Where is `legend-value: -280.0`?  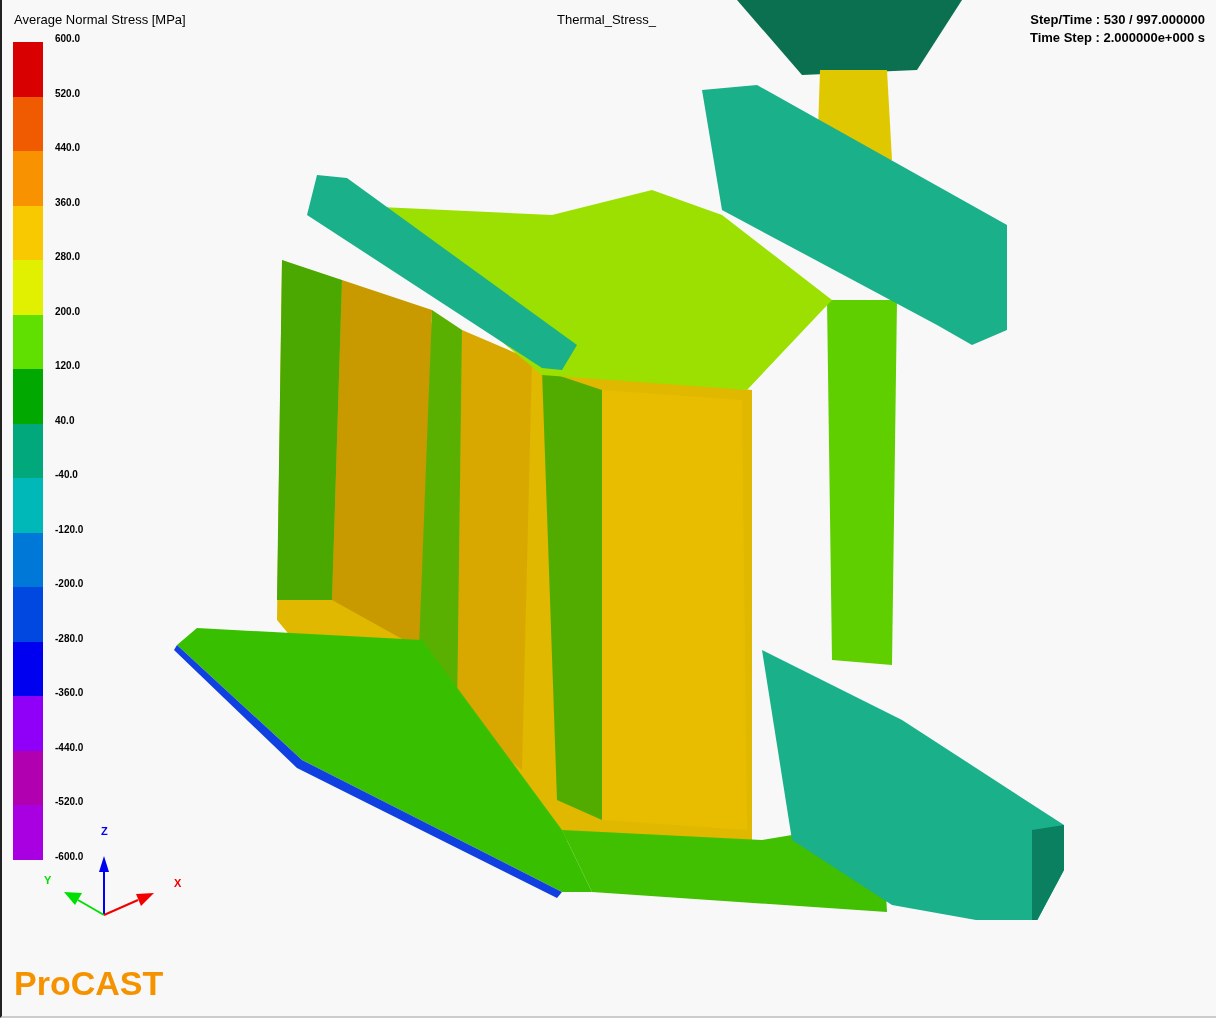 legend-value: -280.0 is located at coordinates (69, 638).